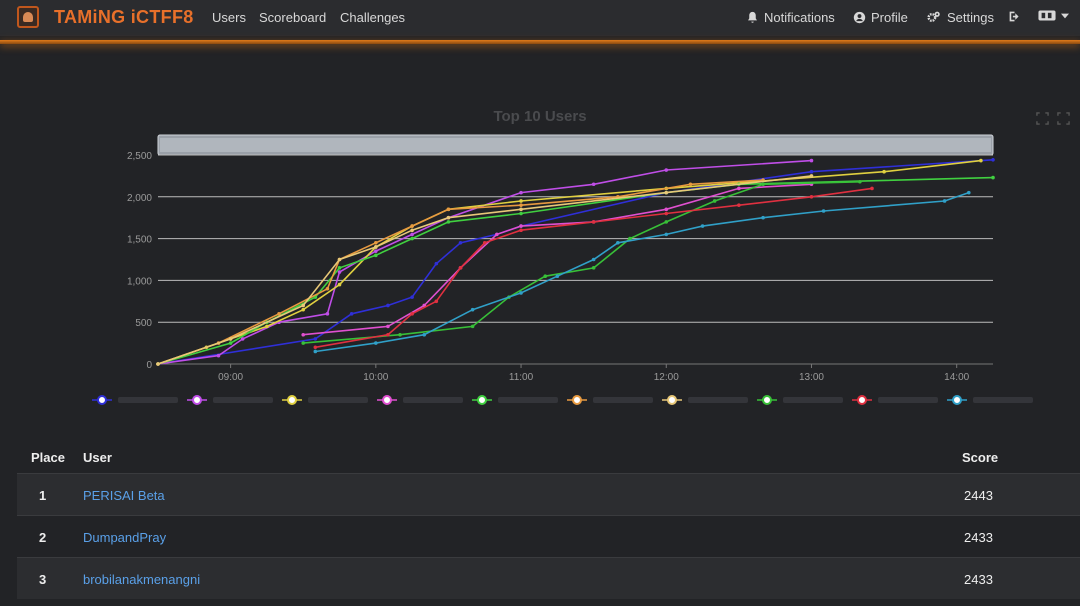 The height and width of the screenshot is (606, 1080). I want to click on logout-button, so click(1014, 16).